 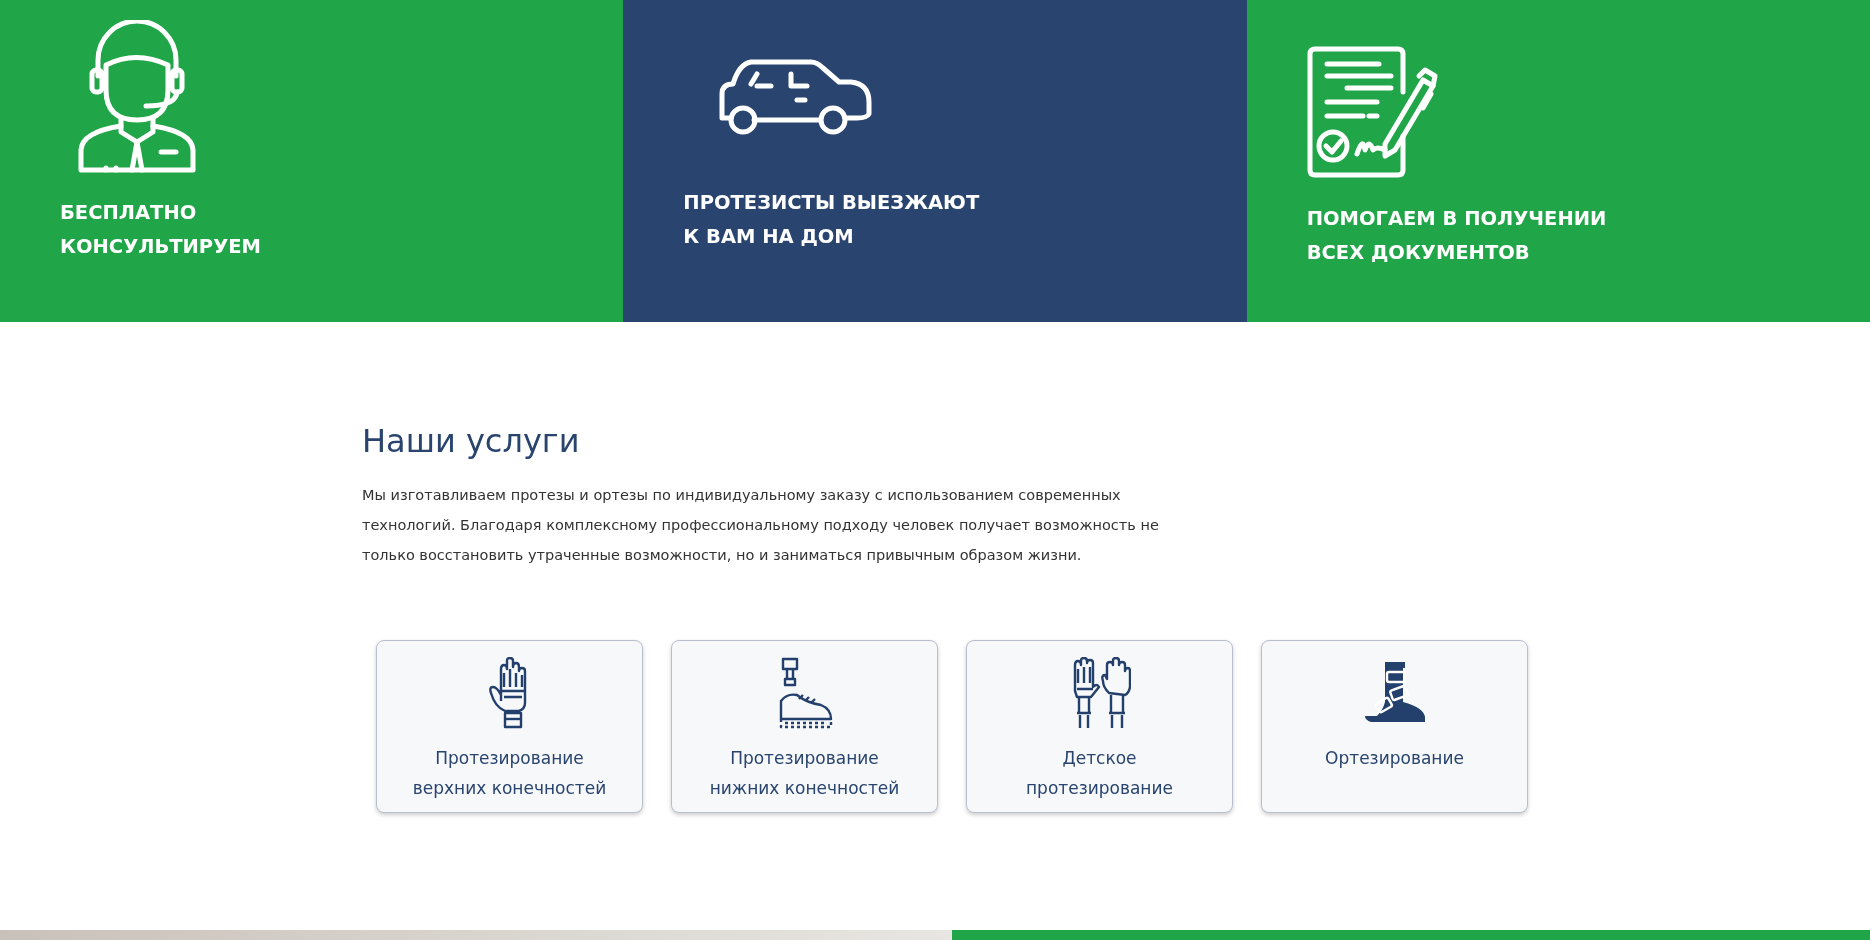 I want to click on service-card: Протезирование верхних конечностей, so click(x=509, y=726).